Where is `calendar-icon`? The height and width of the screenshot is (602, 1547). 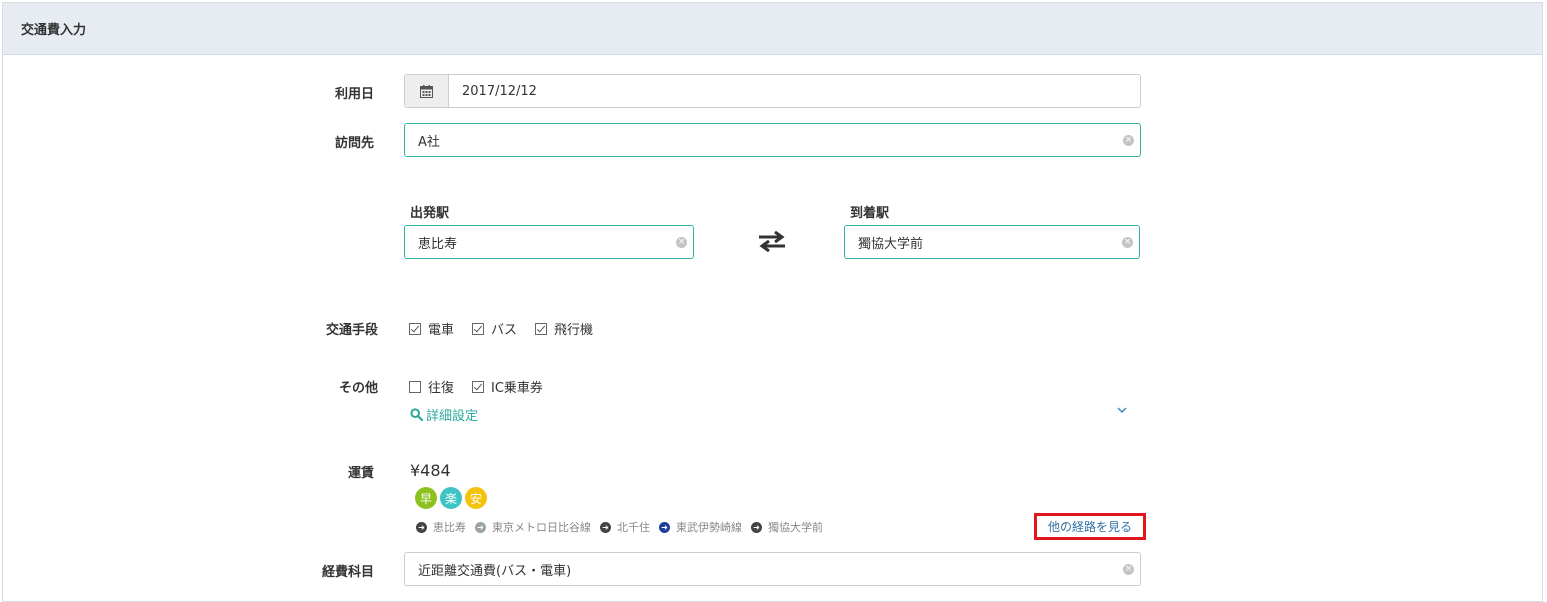
calendar-icon is located at coordinates (427, 91).